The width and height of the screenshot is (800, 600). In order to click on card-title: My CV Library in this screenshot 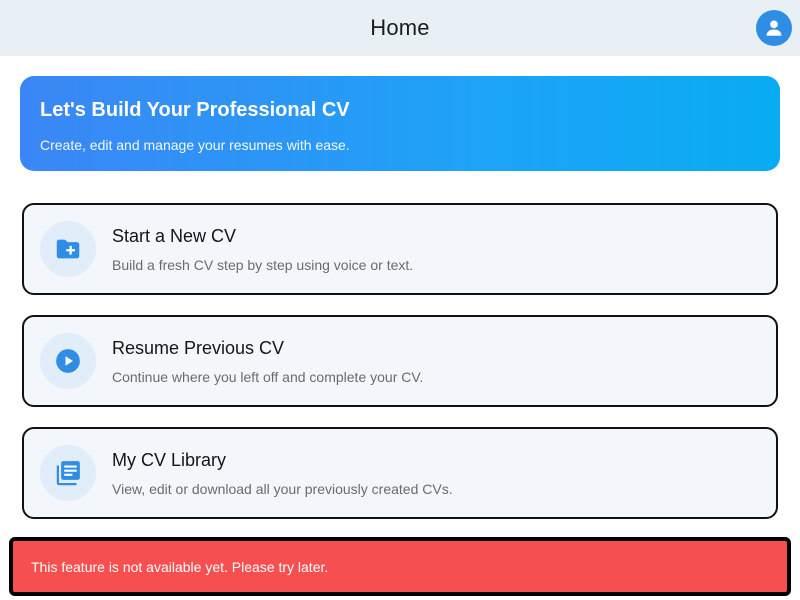, I will do `click(169, 460)`.